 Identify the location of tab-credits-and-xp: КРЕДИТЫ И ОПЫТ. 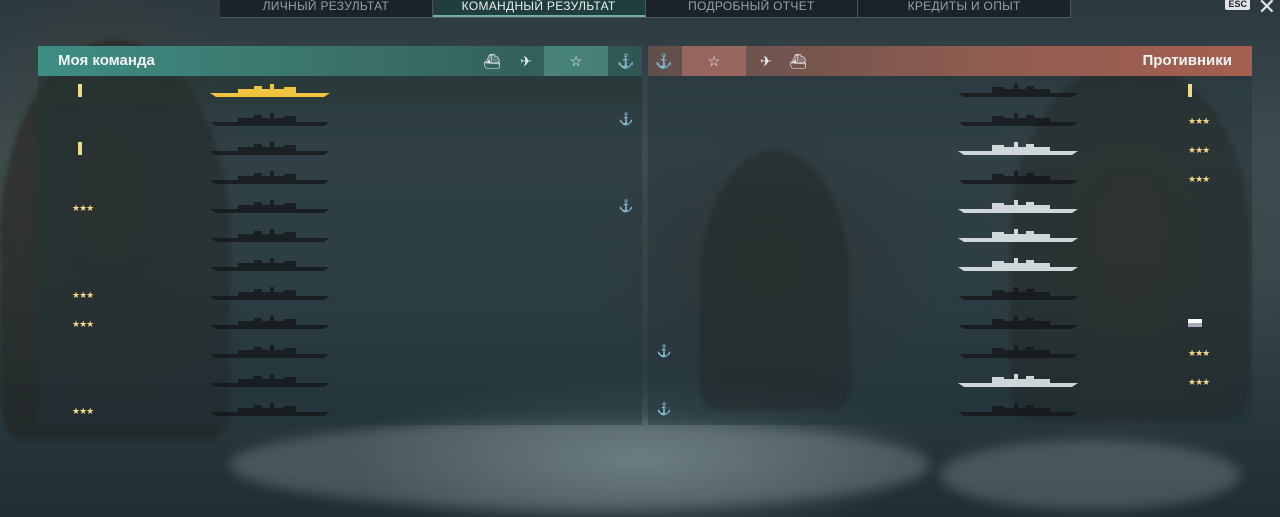
(964, 8).